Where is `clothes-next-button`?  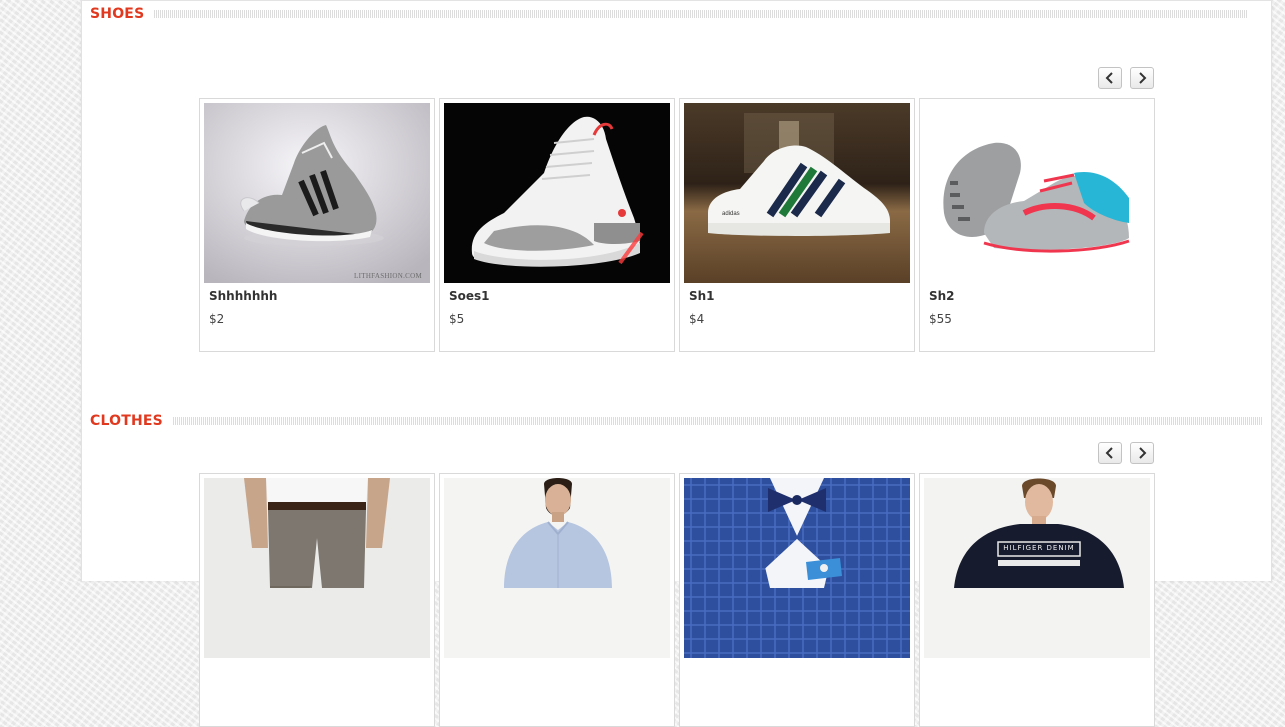 clothes-next-button is located at coordinates (1142, 453).